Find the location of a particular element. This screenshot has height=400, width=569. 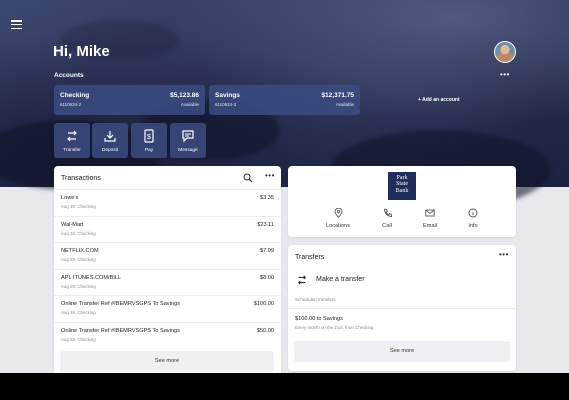

deposit-button: Deposit is located at coordinates (110, 140).